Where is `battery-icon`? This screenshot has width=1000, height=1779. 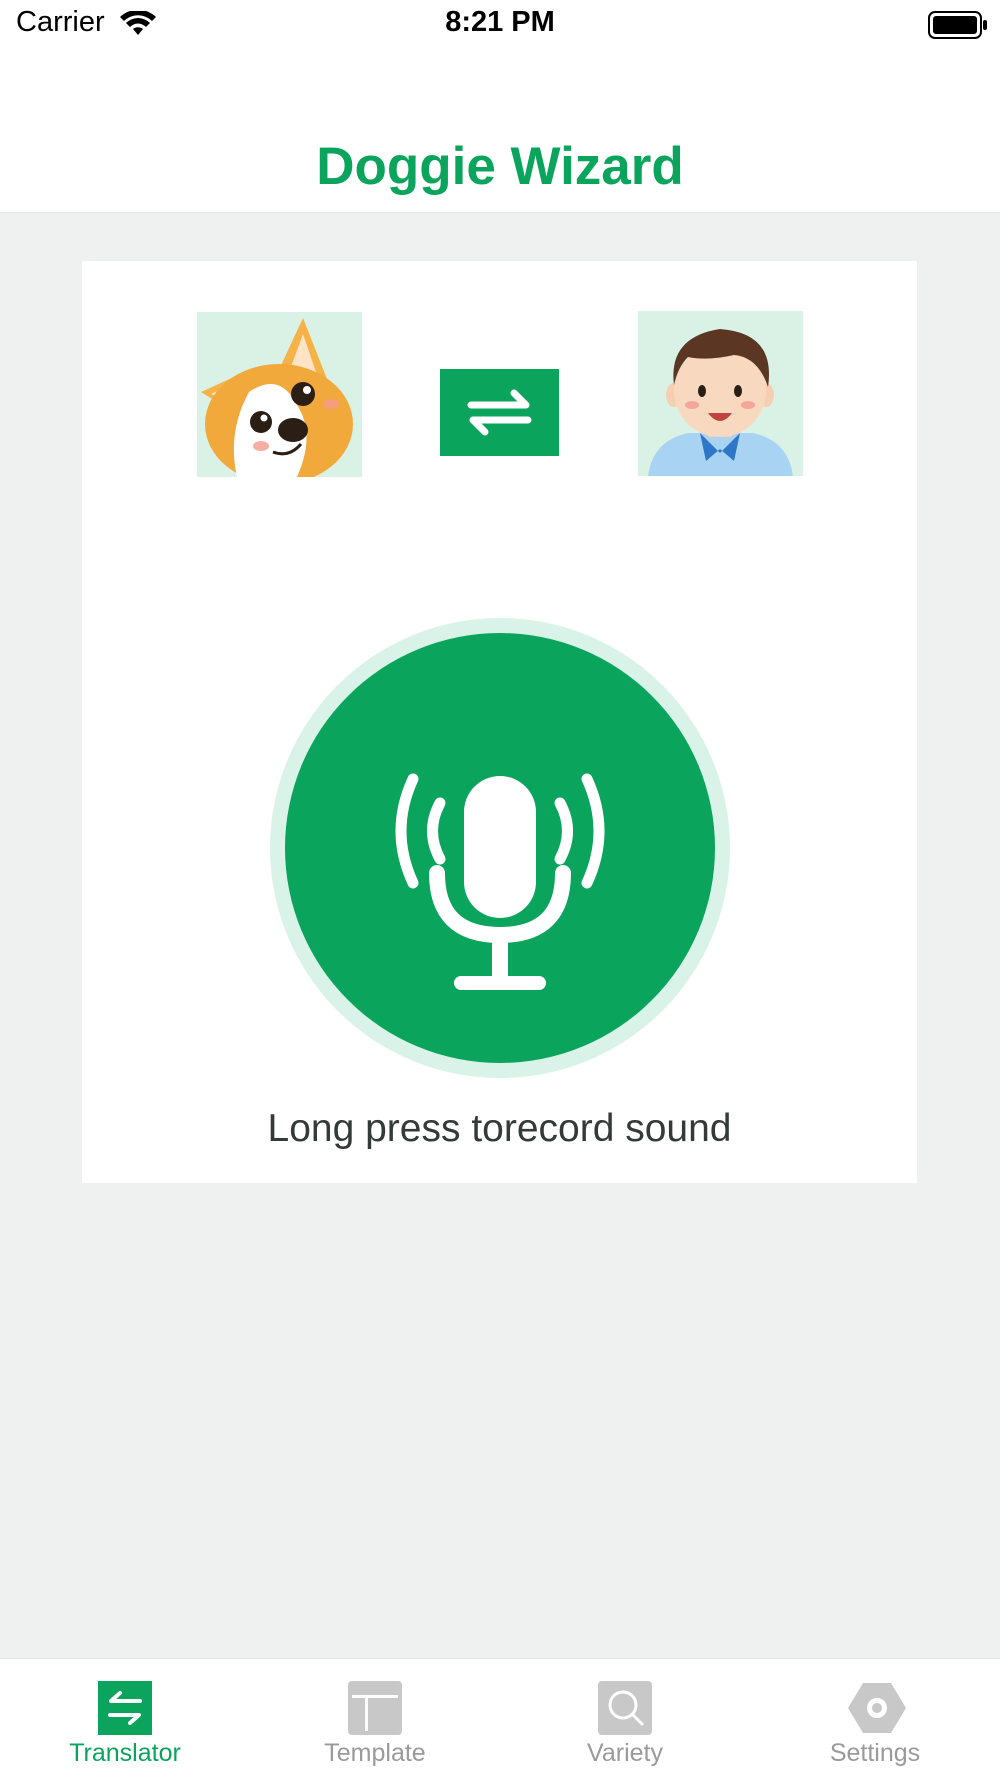
battery-icon is located at coordinates (958, 27).